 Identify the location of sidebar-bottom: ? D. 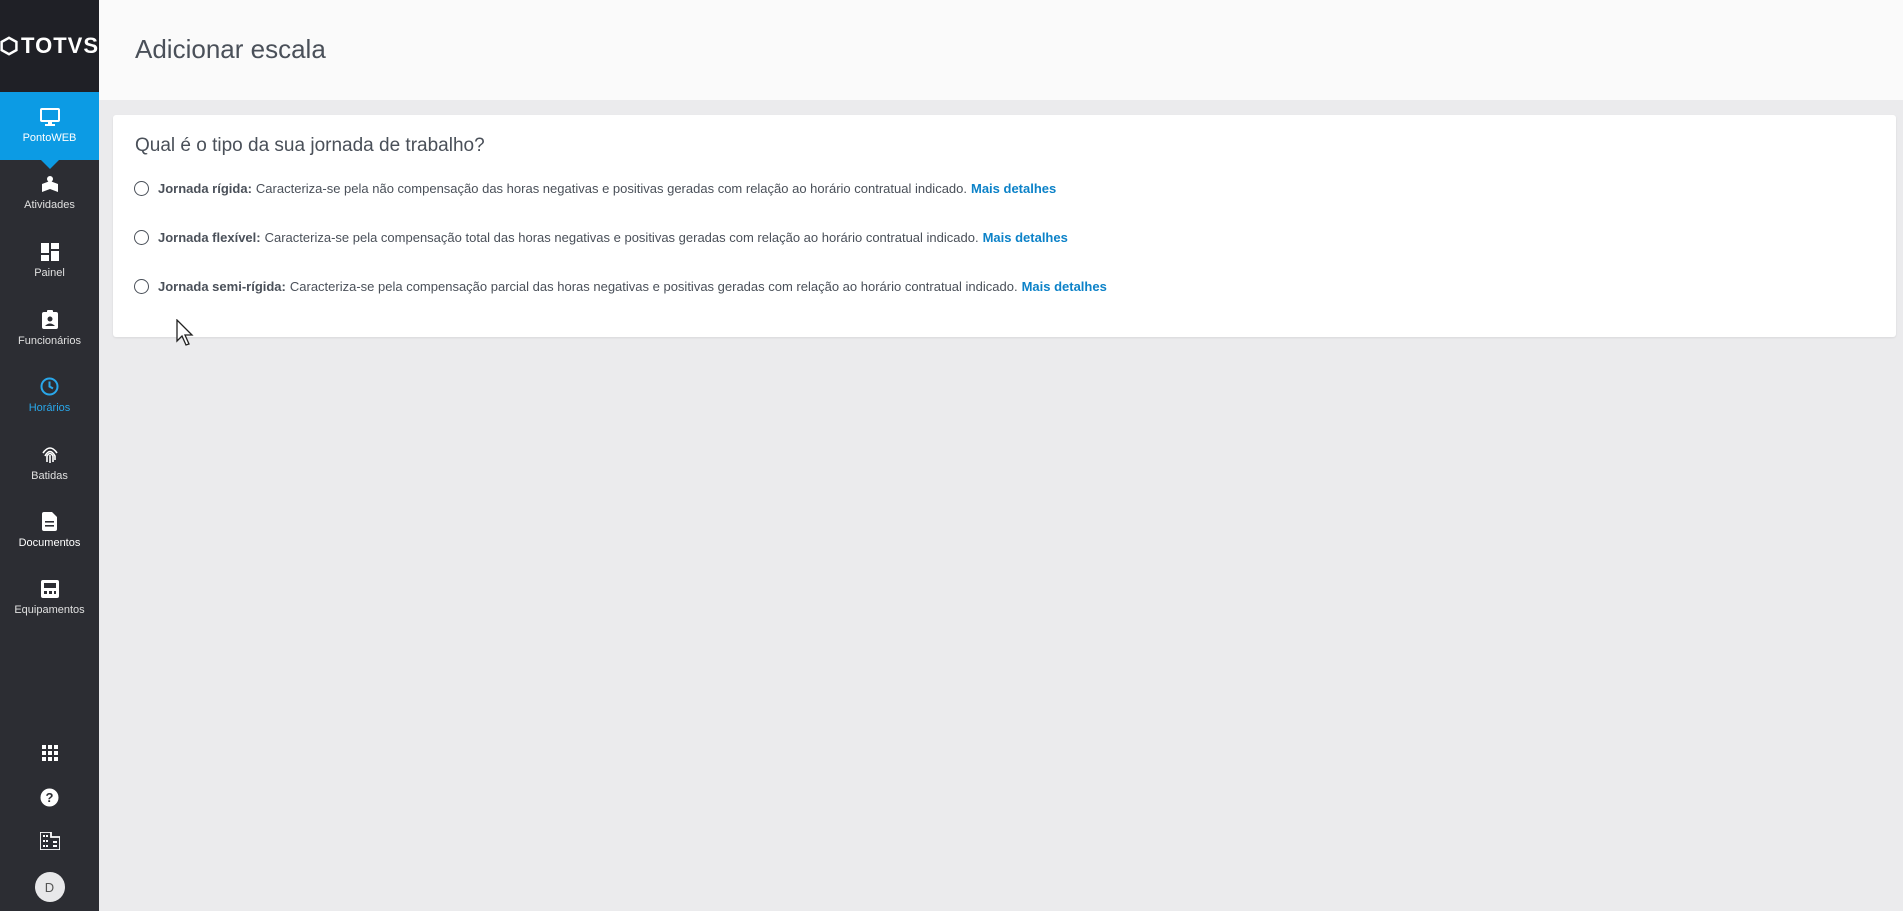
(49, 821).